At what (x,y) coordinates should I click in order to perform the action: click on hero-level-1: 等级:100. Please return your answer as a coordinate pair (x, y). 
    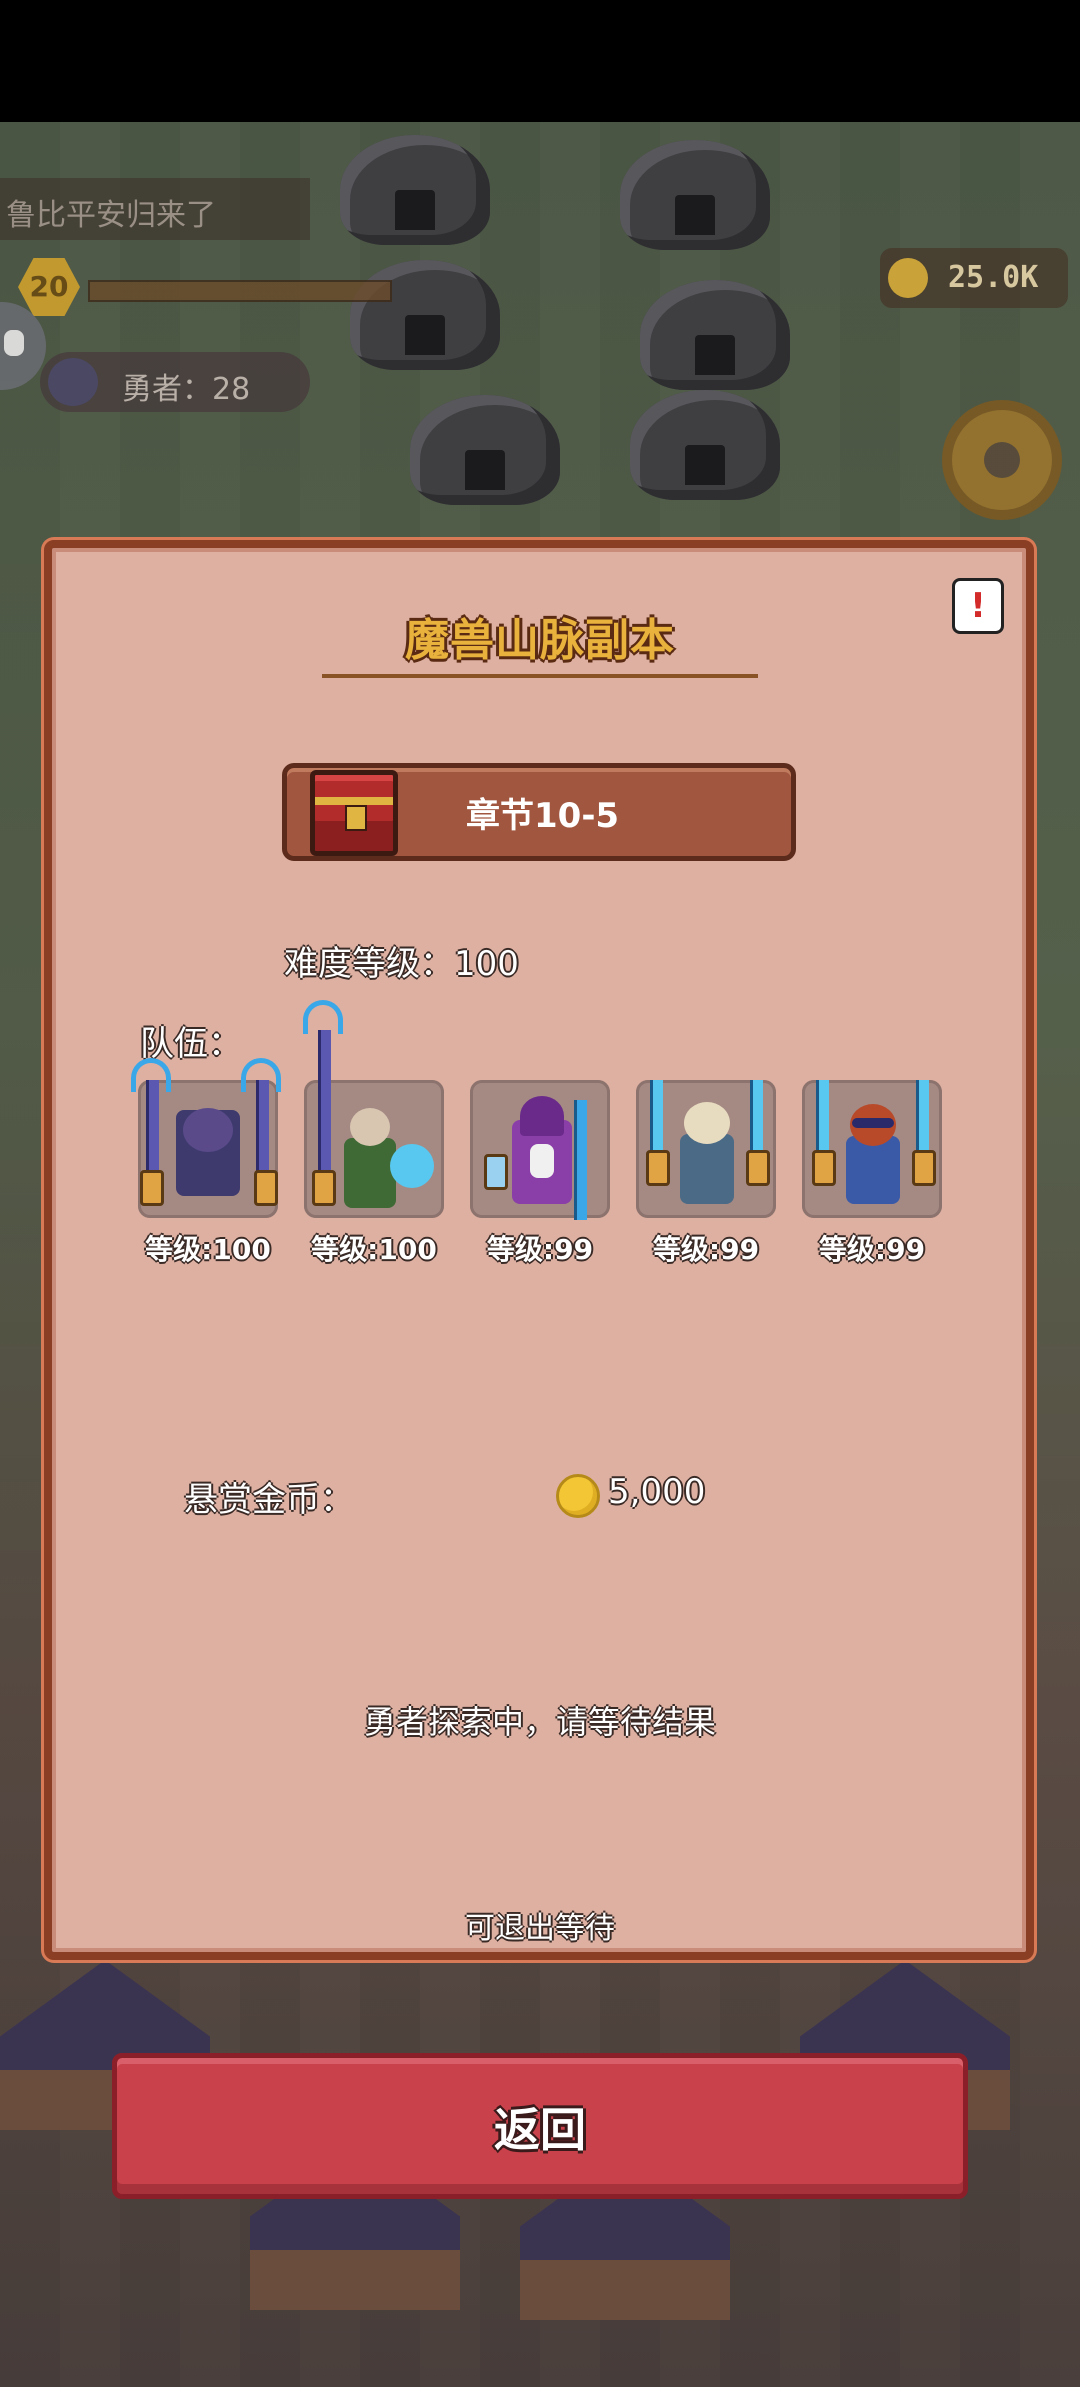
    Looking at the image, I should click on (208, 1249).